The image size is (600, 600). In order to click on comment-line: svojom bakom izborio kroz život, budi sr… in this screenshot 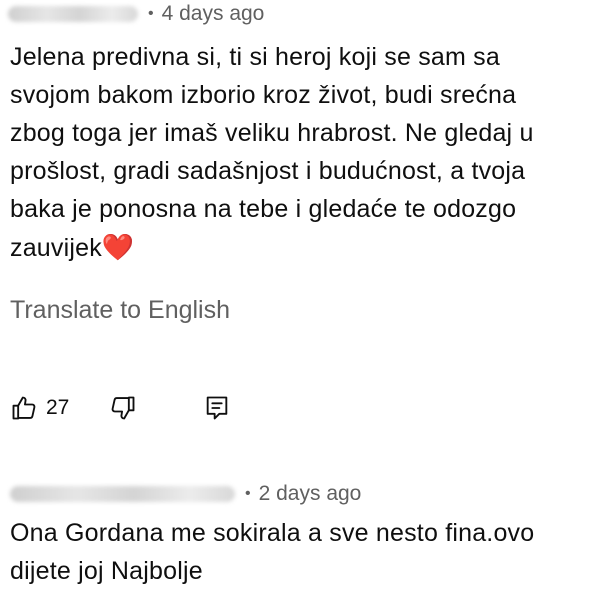, I will do `click(263, 95)`.